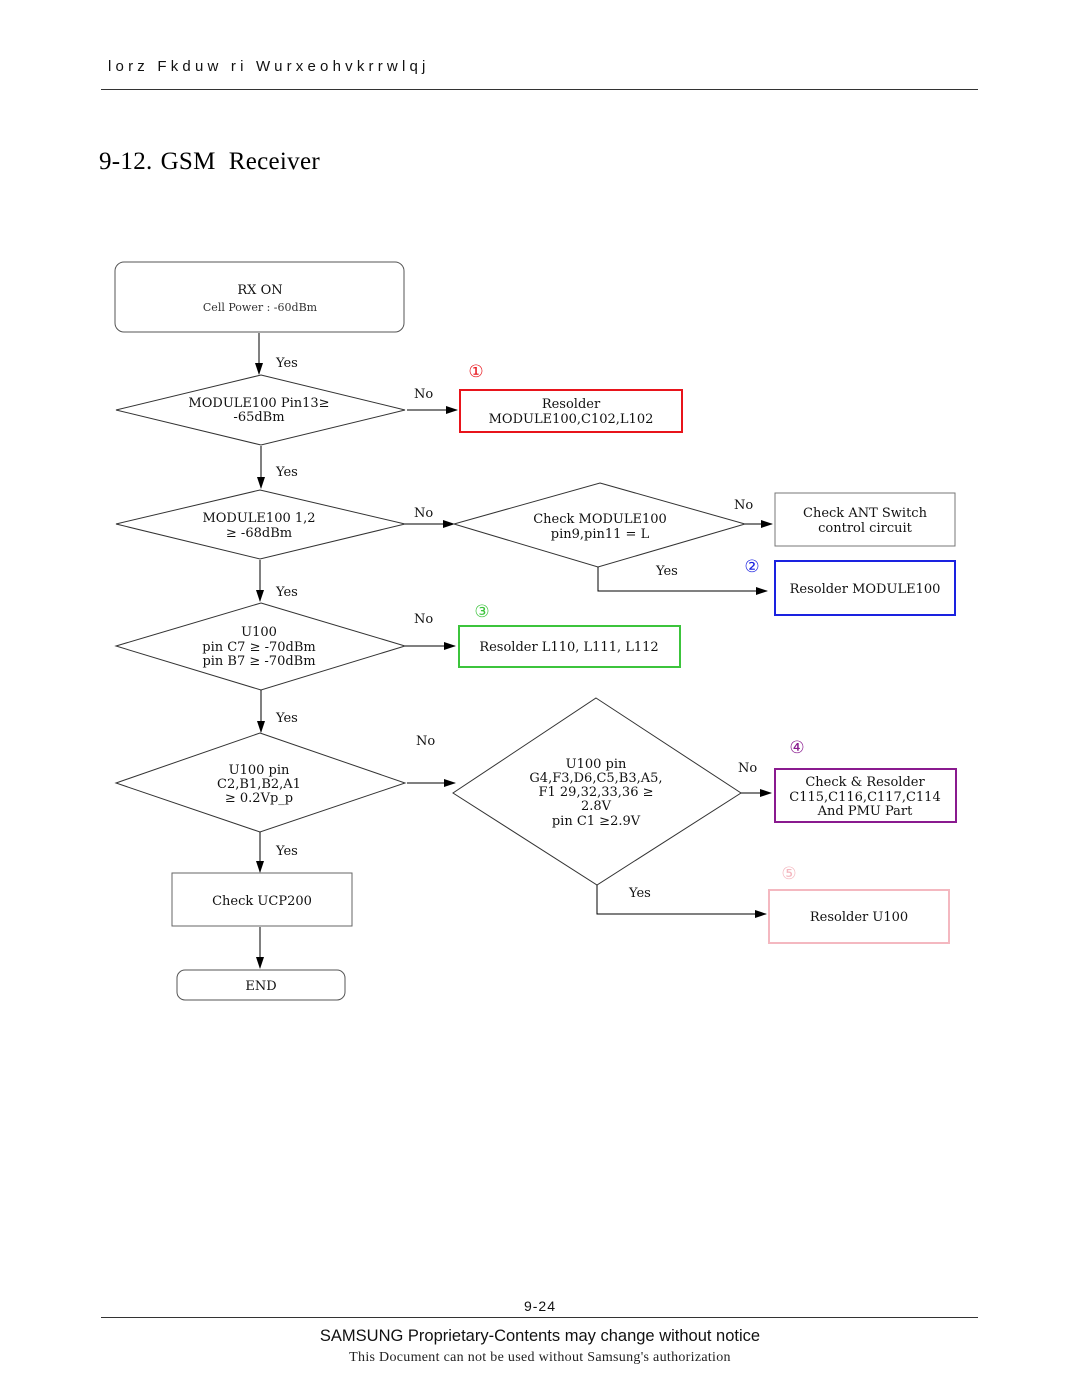  What do you see at coordinates (286, 592) in the screenshot?
I see `label-yes-3: Yes` at bounding box center [286, 592].